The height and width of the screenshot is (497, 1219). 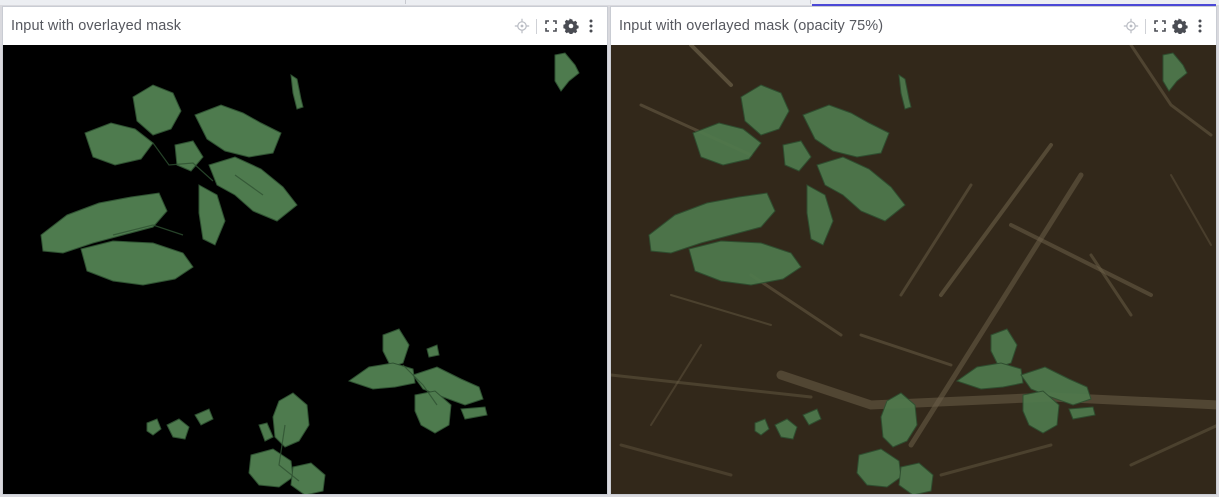 What do you see at coordinates (305, 26) in the screenshot?
I see `panel-header: Input with overlayed mask` at bounding box center [305, 26].